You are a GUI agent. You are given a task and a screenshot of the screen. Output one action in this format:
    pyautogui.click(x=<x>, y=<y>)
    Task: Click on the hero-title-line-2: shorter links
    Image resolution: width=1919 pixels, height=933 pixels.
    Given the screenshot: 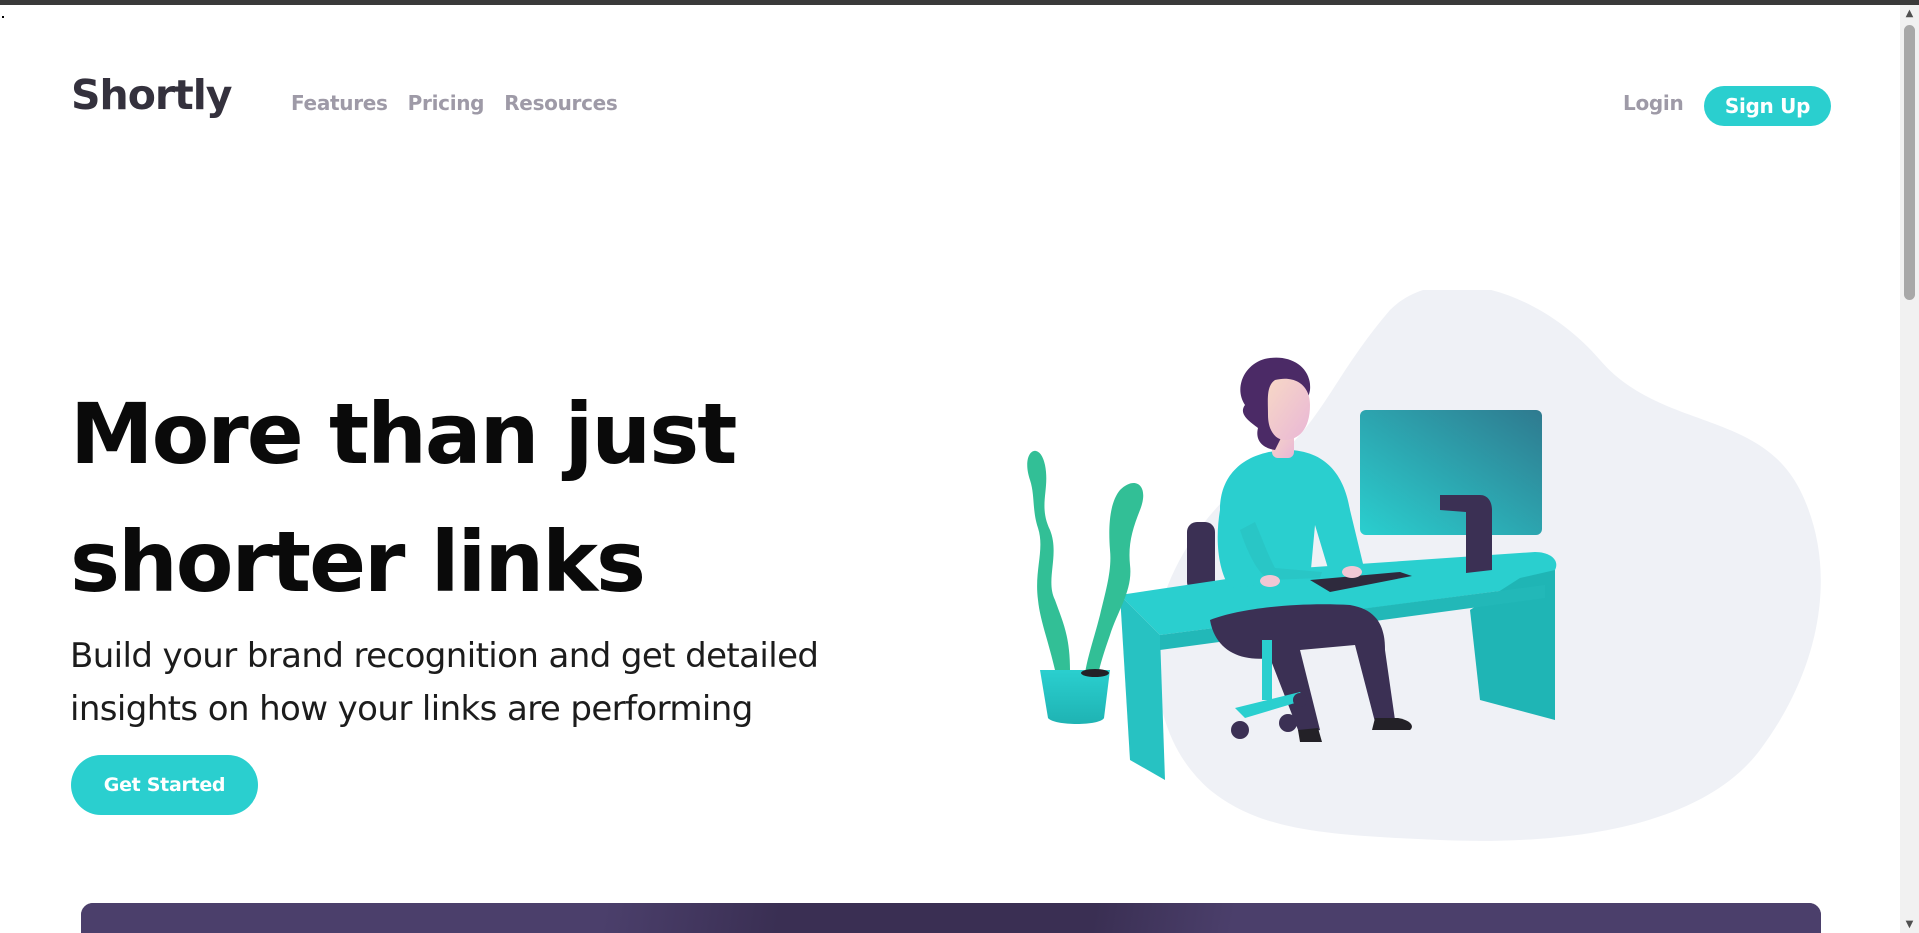 What is the action you would take?
    pyautogui.click(x=358, y=562)
    